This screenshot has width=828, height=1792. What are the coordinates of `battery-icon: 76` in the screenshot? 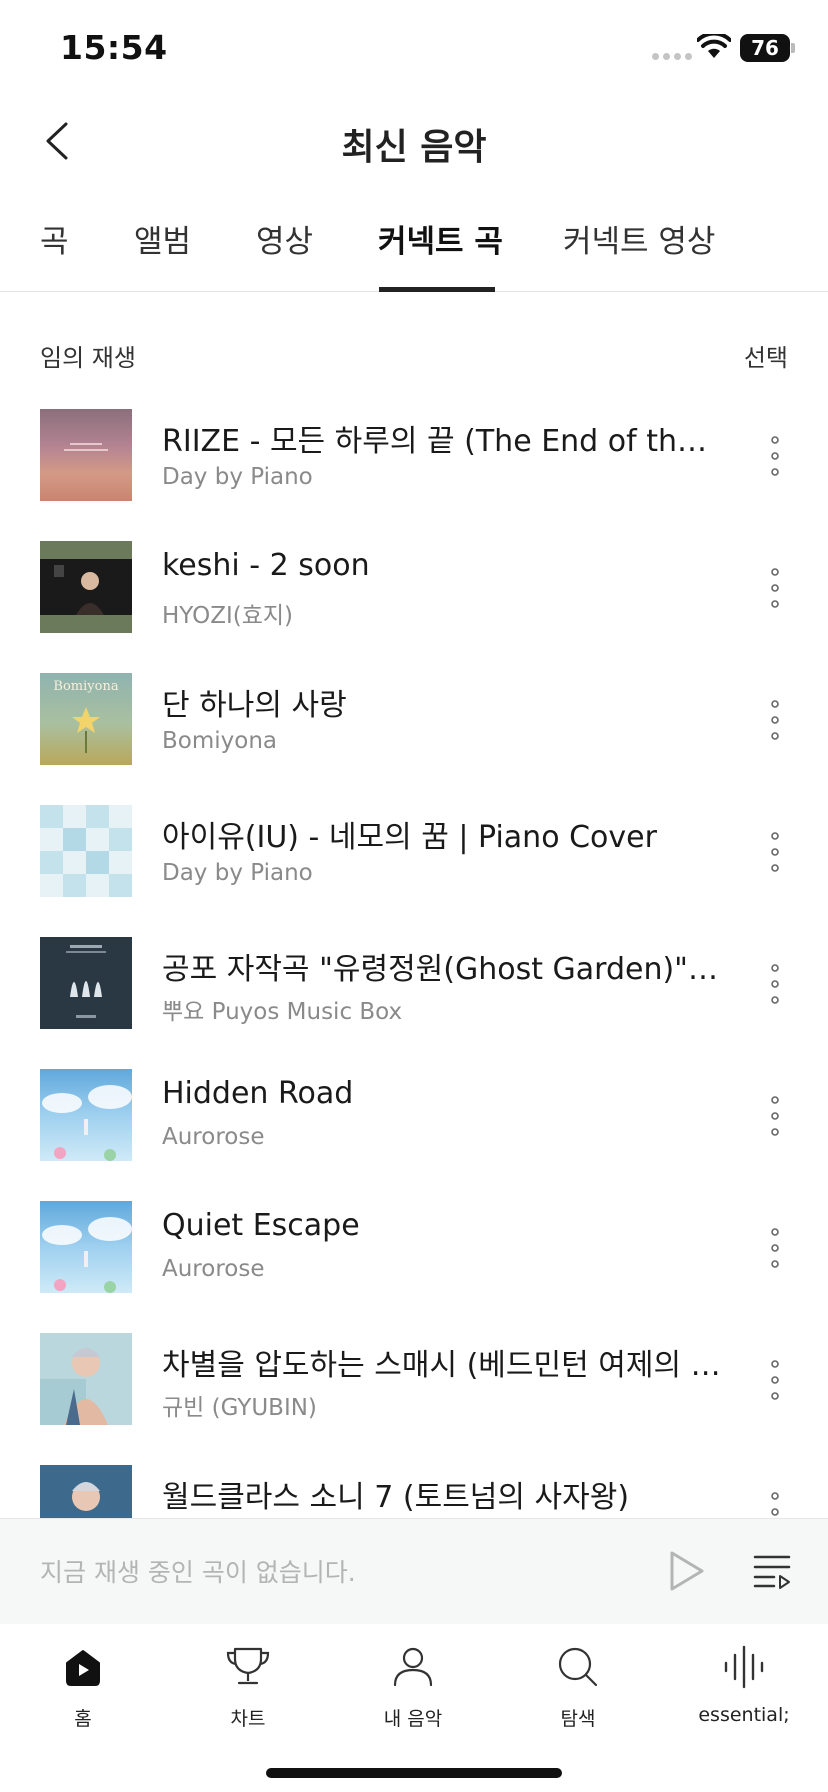 It's located at (765, 48).